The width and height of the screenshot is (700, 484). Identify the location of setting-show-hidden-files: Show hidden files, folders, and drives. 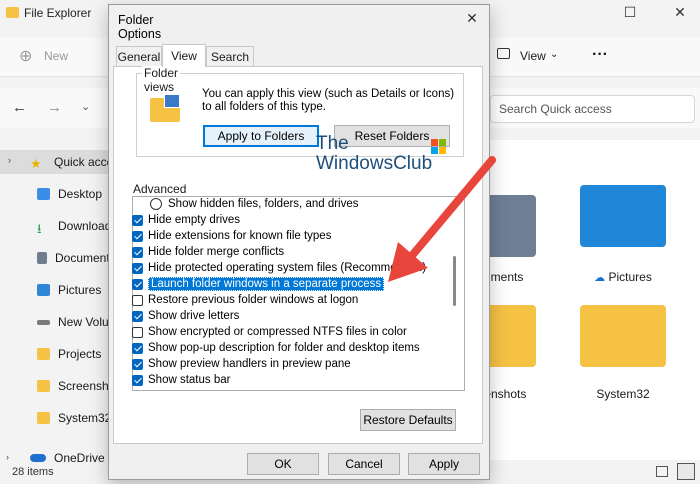
(277, 204).